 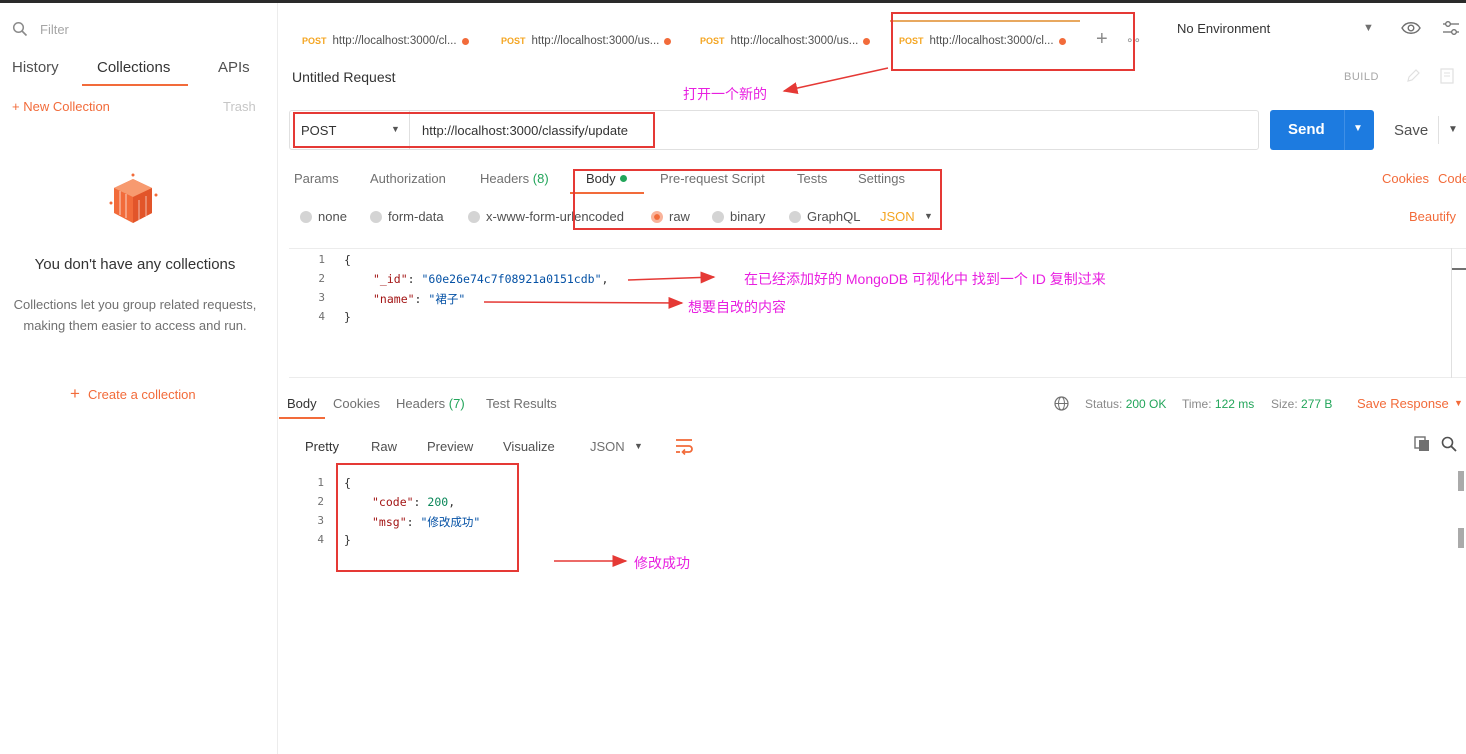 I want to click on annotation-copy-id: 在已经添加好的 MongoDB 可视化中 找到一个 ID 复制过来, so click(x=925, y=279).